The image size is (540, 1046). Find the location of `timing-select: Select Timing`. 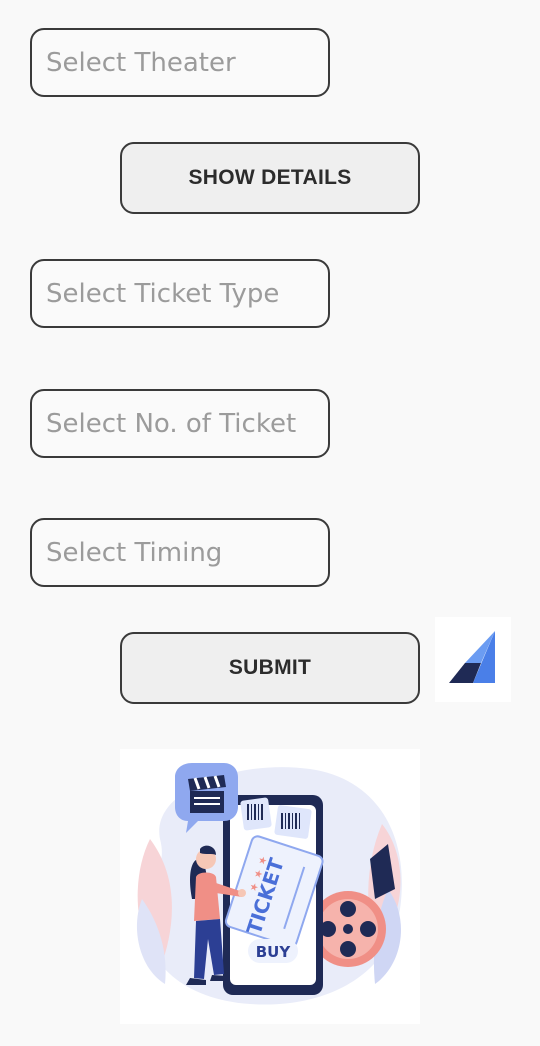

timing-select: Select Timing is located at coordinates (180, 552).